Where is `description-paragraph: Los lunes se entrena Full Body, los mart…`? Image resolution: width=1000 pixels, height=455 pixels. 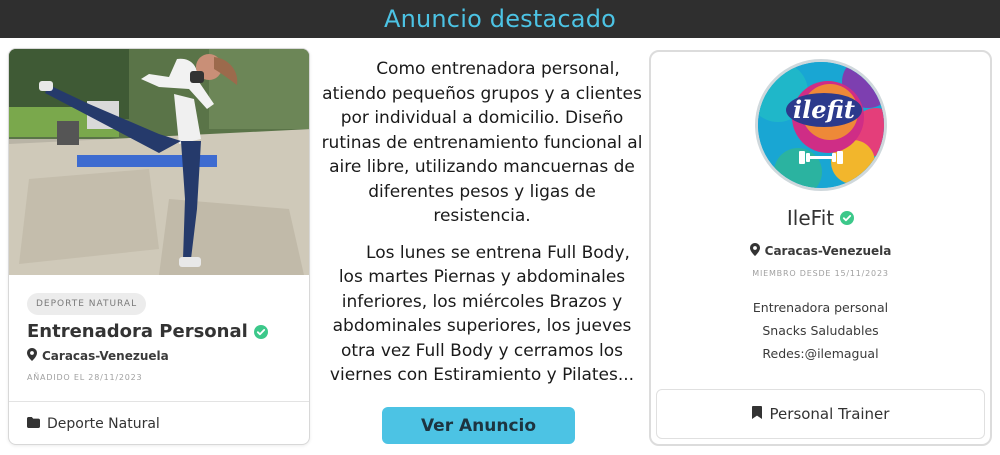
description-paragraph: Los lunes se entrena Full Body, los mart… is located at coordinates (482, 314).